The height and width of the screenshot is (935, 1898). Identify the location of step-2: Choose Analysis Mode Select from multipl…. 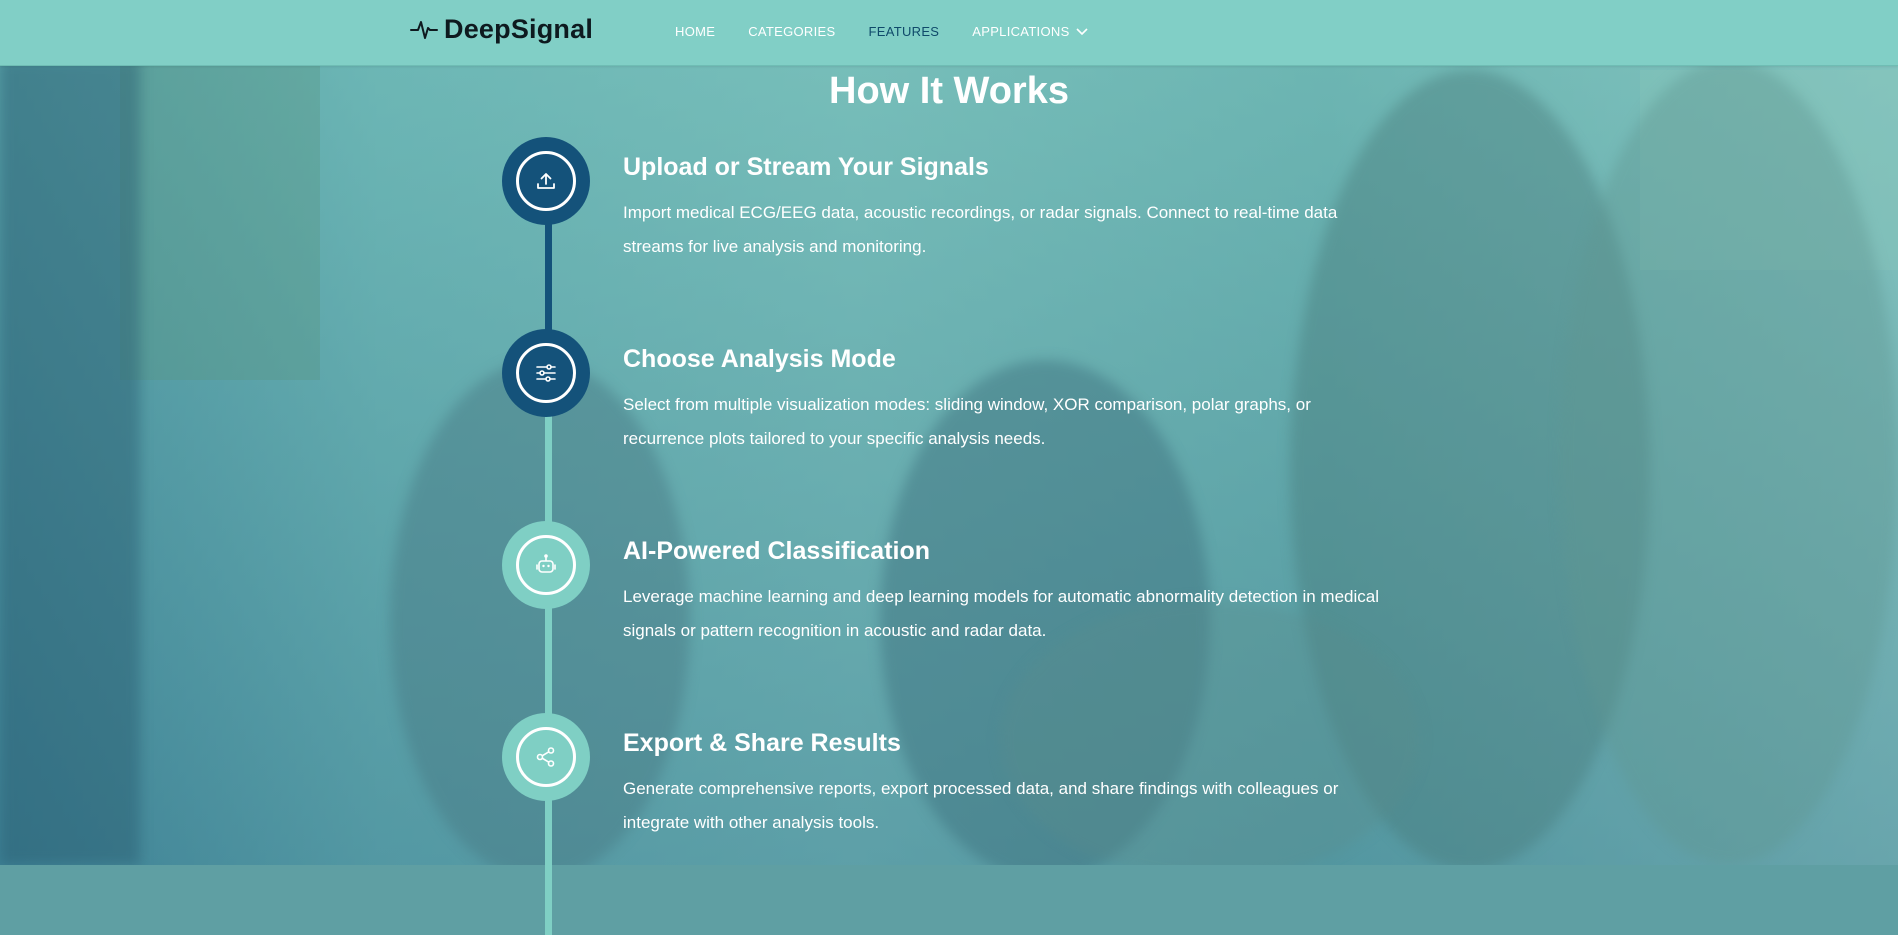
(1003, 400).